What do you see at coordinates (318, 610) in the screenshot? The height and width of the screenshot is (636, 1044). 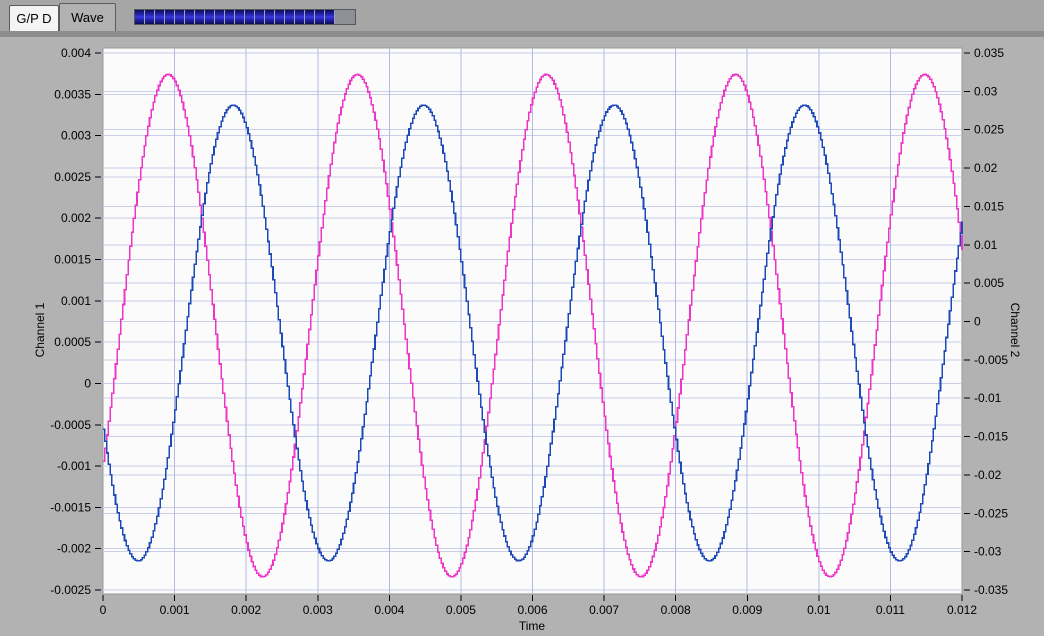 I see `x-tick-label: 0.003` at bounding box center [318, 610].